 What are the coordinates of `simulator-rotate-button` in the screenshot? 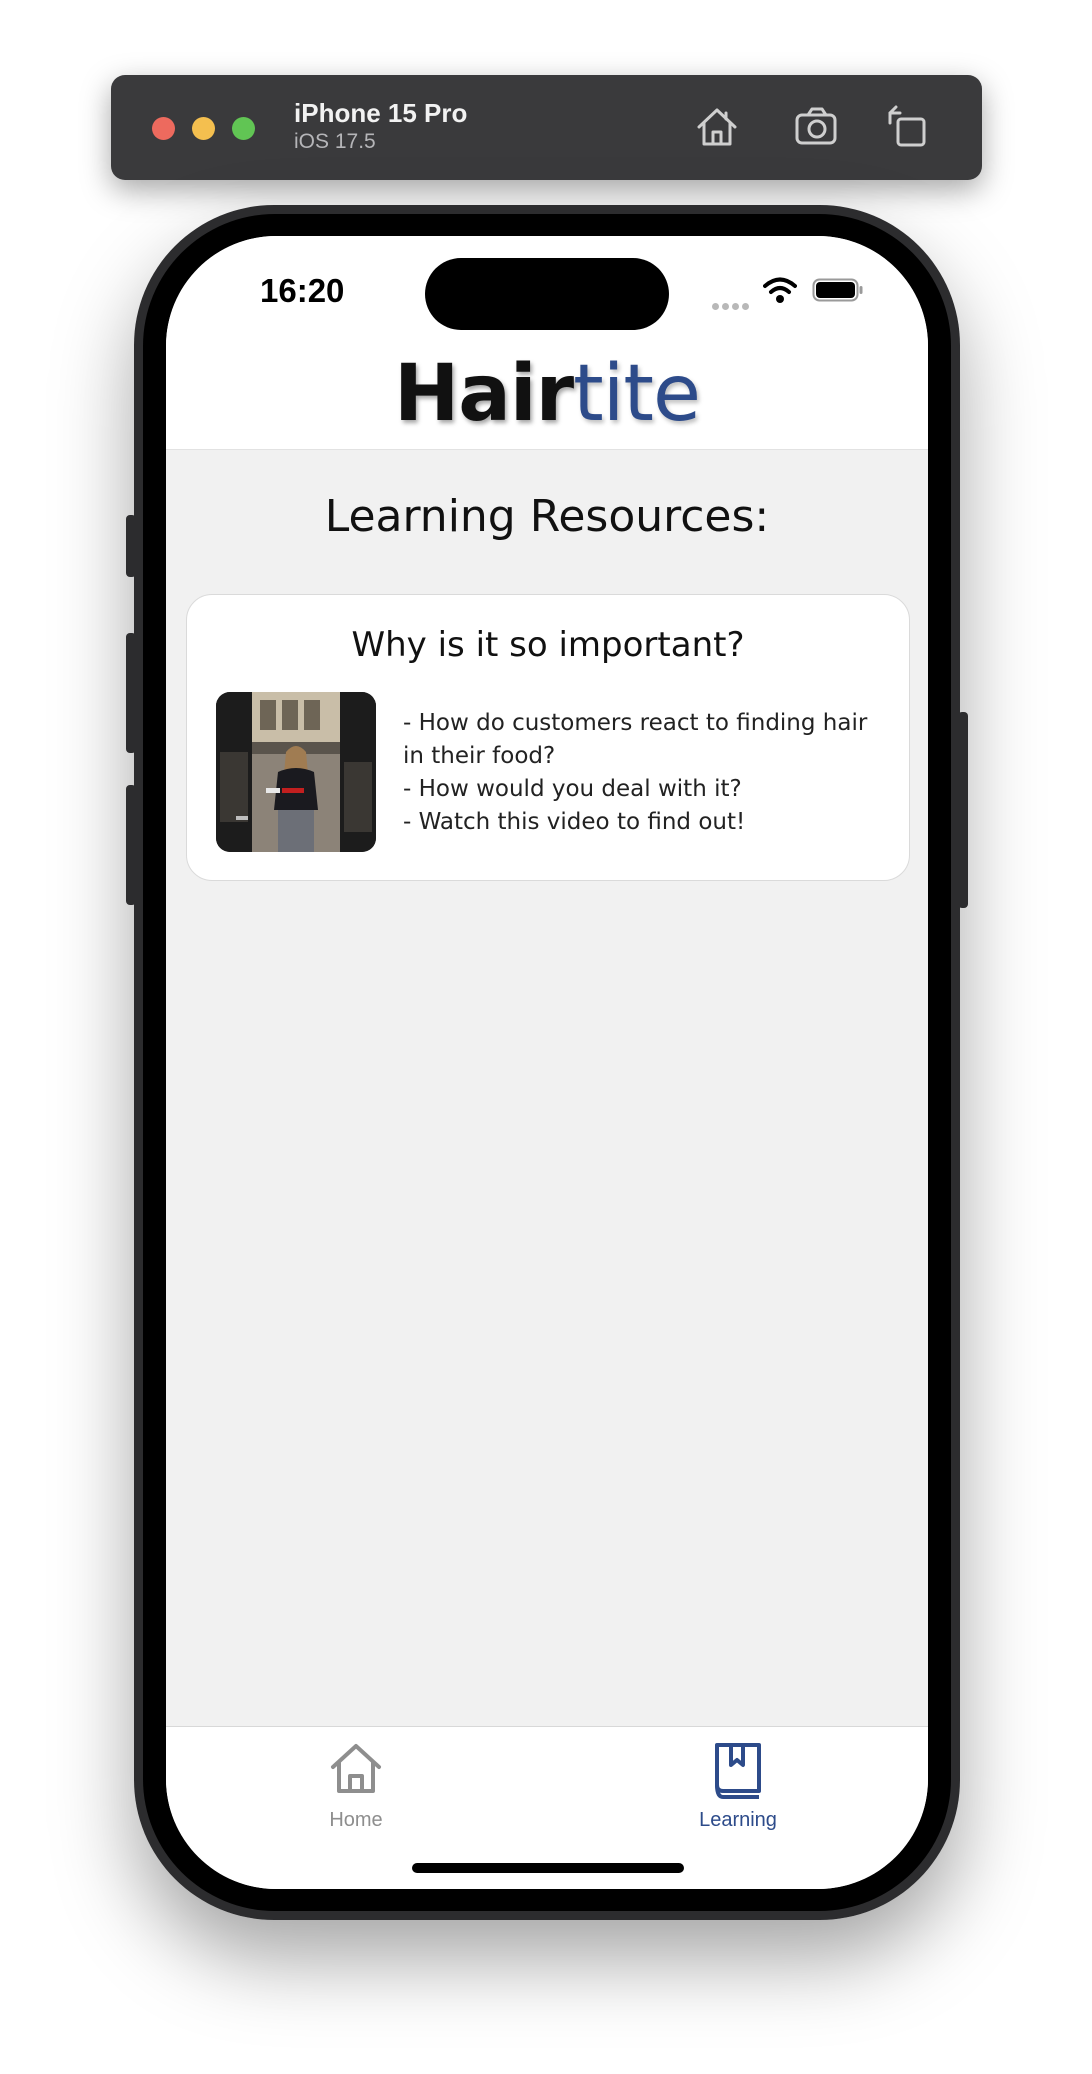 It's located at (908, 127).